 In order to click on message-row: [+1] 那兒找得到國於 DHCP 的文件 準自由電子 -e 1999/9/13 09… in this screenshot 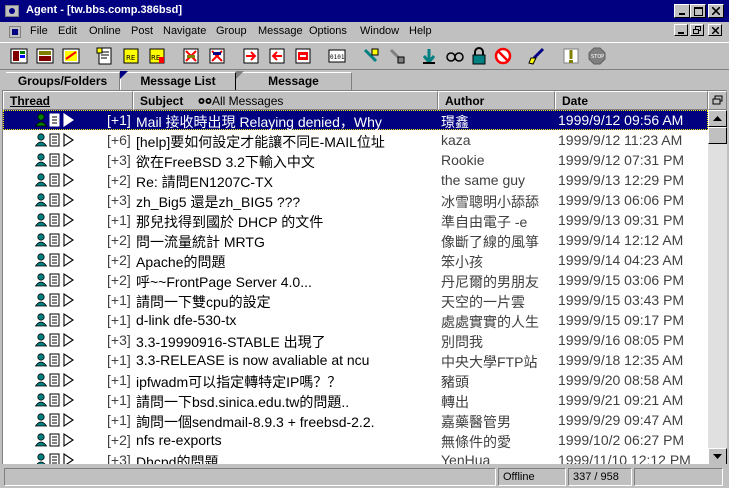, I will do `click(355, 220)`.